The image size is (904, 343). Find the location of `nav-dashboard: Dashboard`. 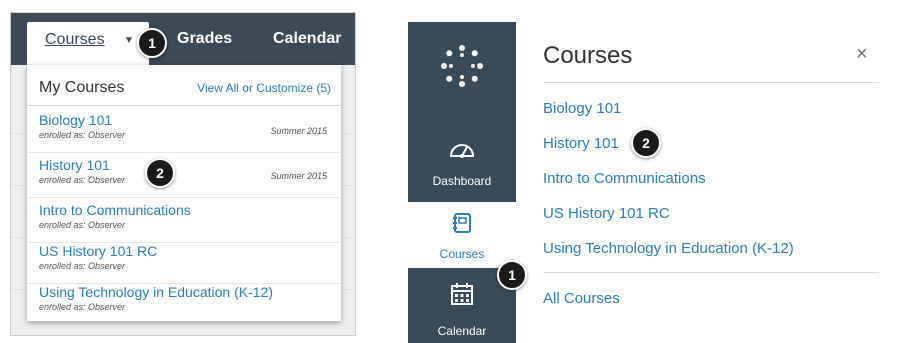

nav-dashboard: Dashboard is located at coordinates (462, 158).